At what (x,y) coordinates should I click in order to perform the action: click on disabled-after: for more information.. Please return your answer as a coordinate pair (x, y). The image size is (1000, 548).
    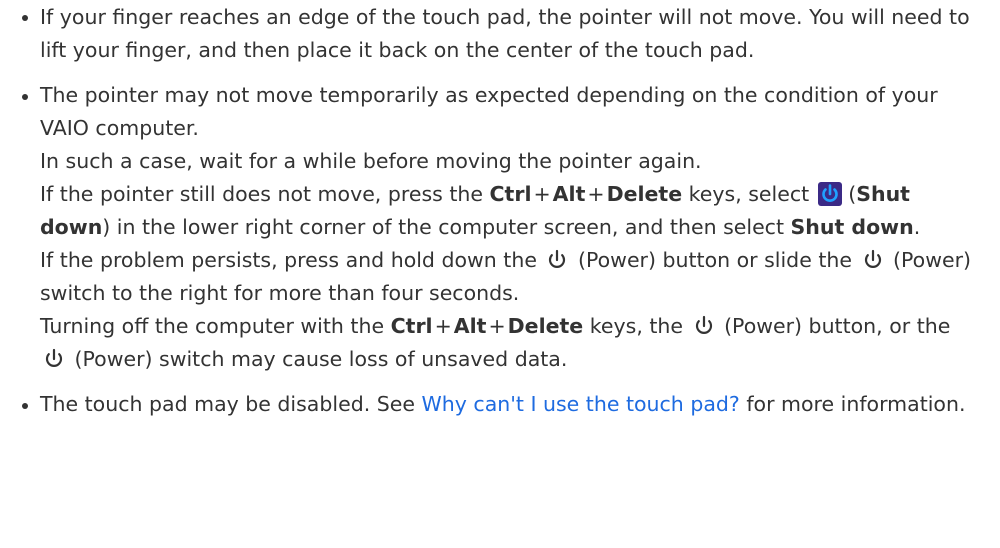
    Looking at the image, I should click on (856, 404).